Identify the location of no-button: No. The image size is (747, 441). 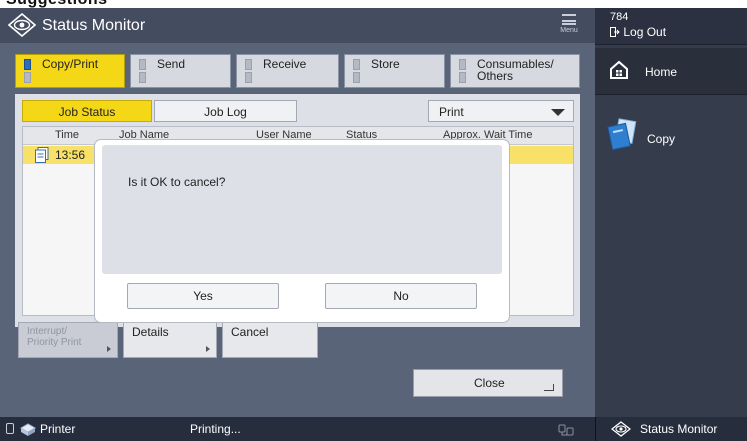
(401, 296).